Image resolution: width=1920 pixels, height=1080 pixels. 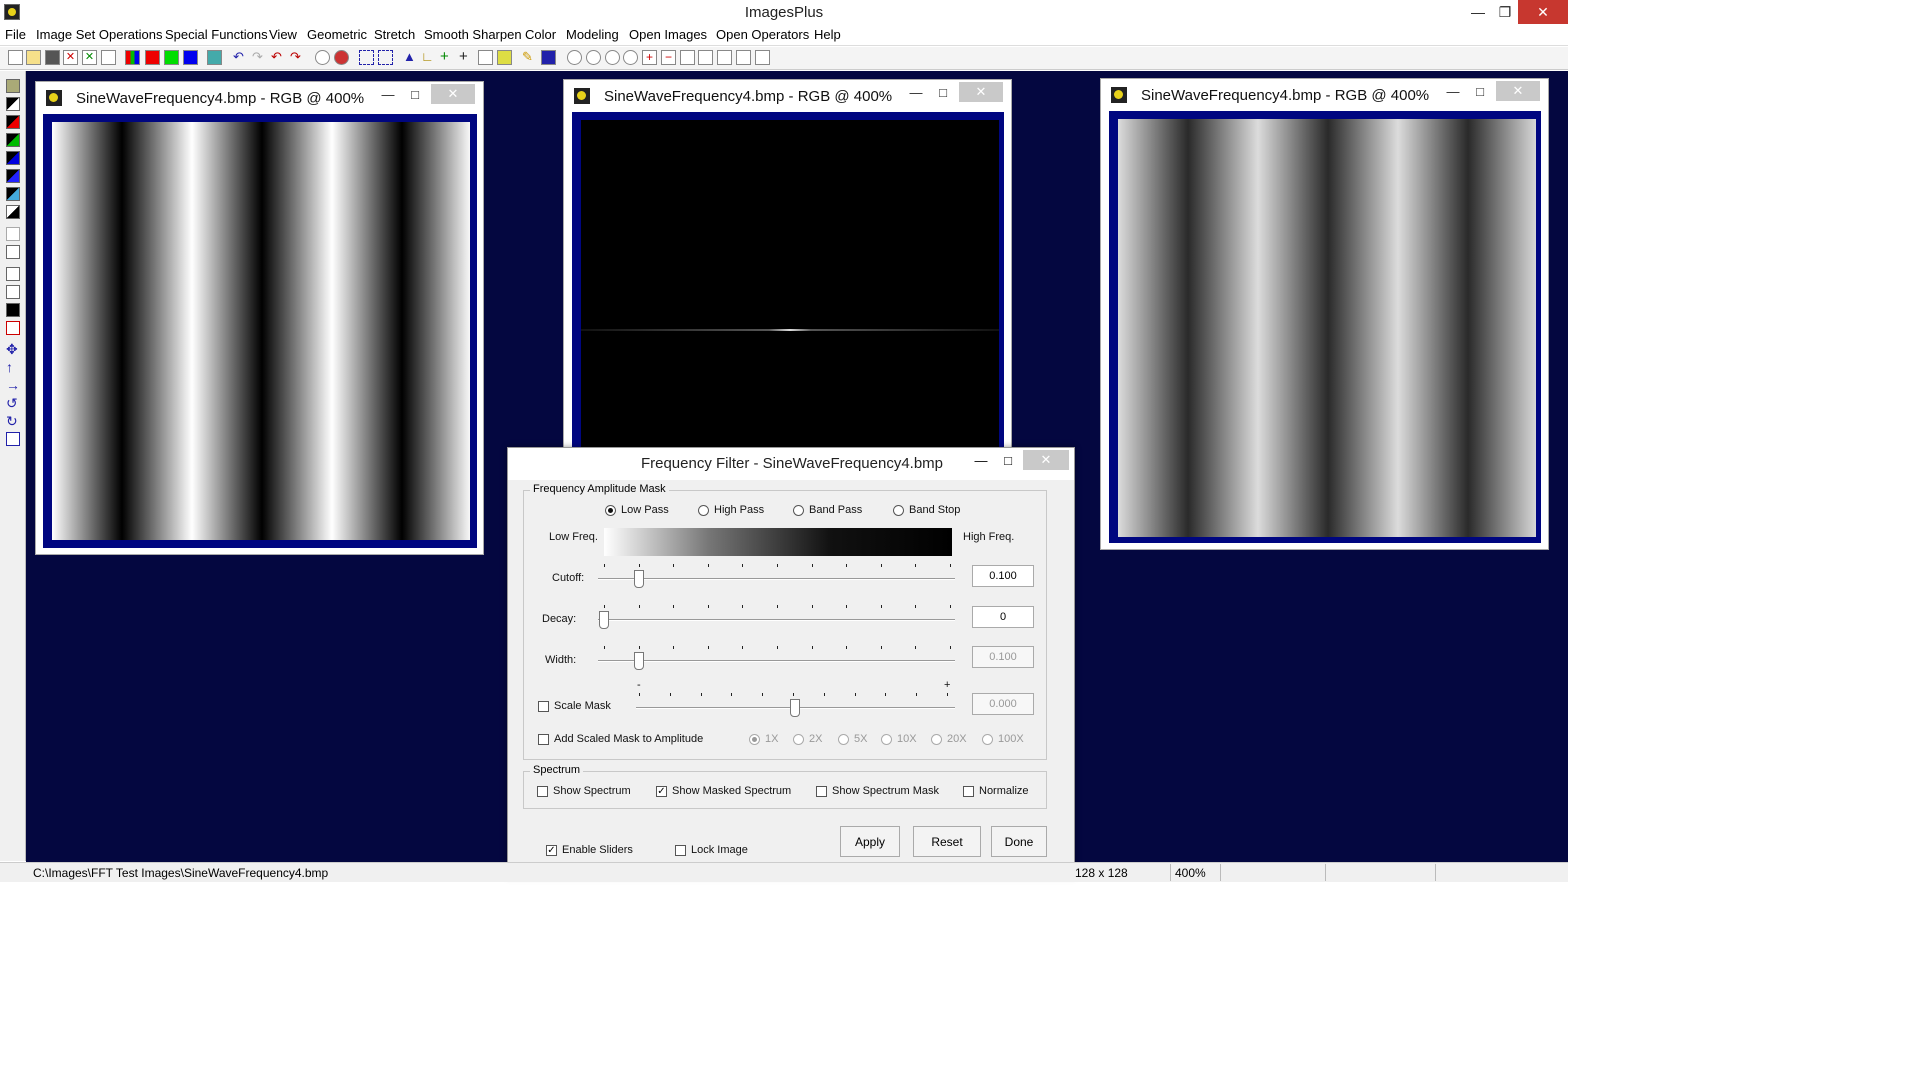 What do you see at coordinates (798, 739) in the screenshot?
I see `multiplier-2x-radio` at bounding box center [798, 739].